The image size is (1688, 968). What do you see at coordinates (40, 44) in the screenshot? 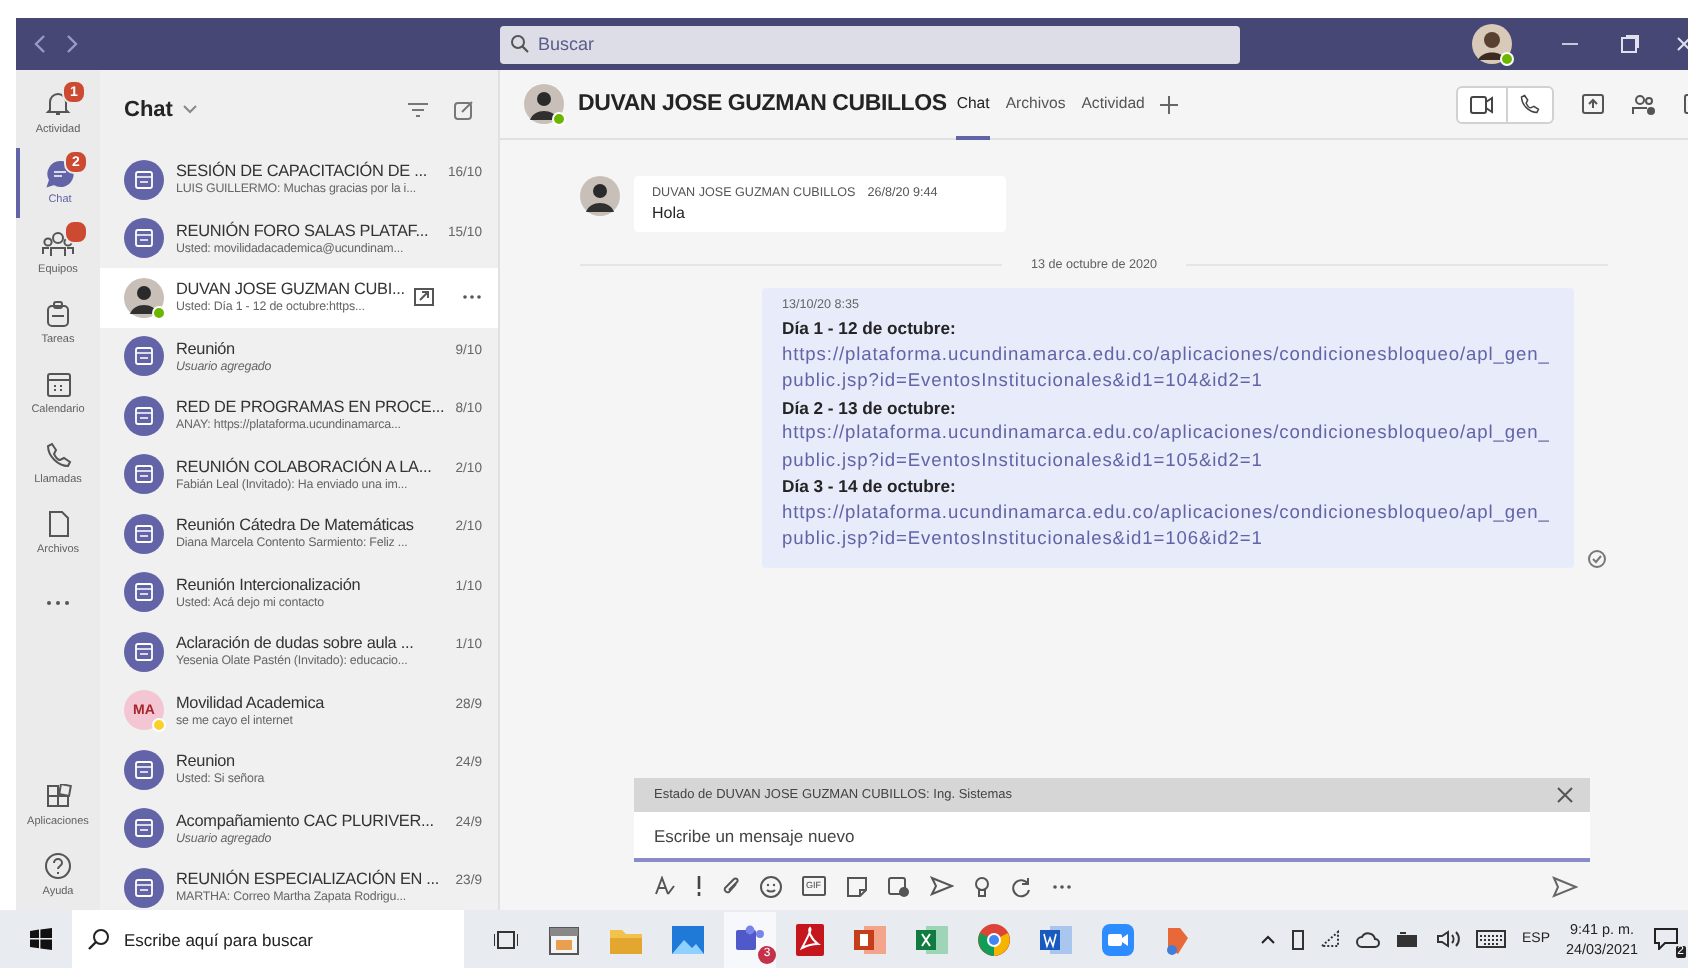
I see `back-icon` at bounding box center [40, 44].